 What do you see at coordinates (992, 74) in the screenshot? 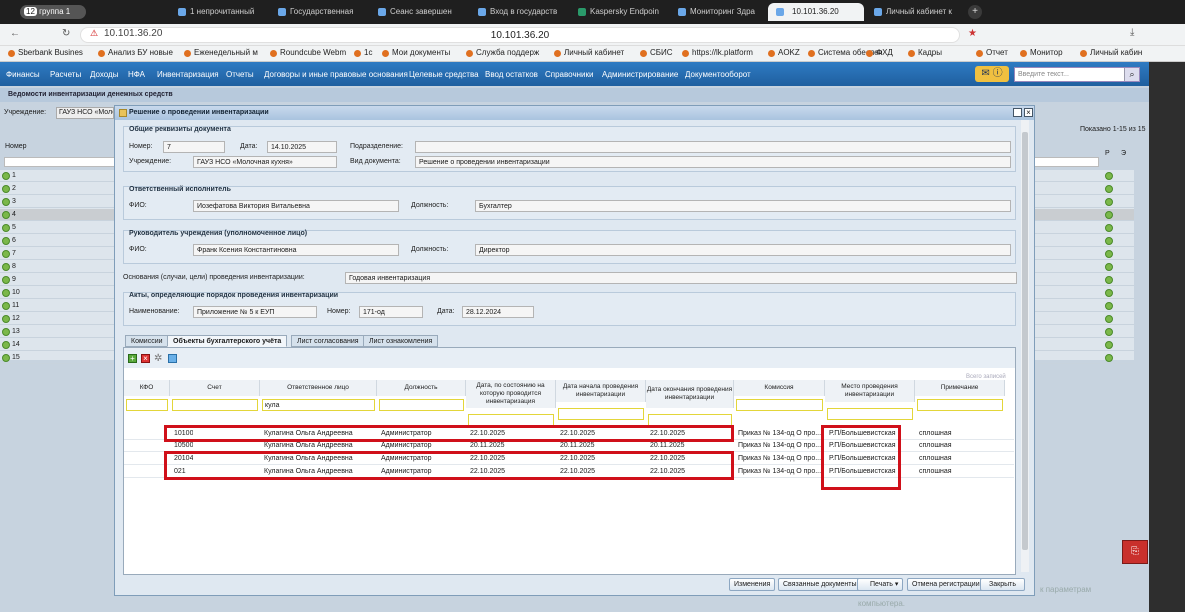
I see `mail-info-icon: ✉ ⓘ` at bounding box center [992, 74].